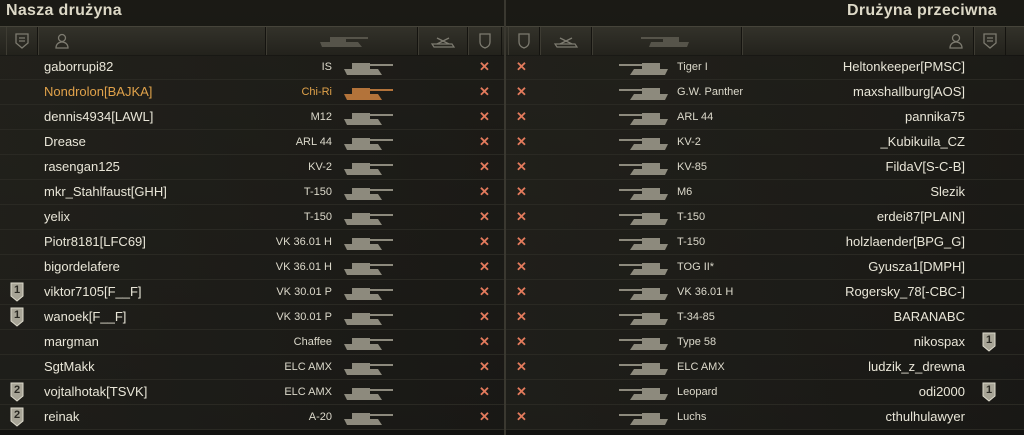  I want to click on vehicle-name: M12, so click(321, 117).